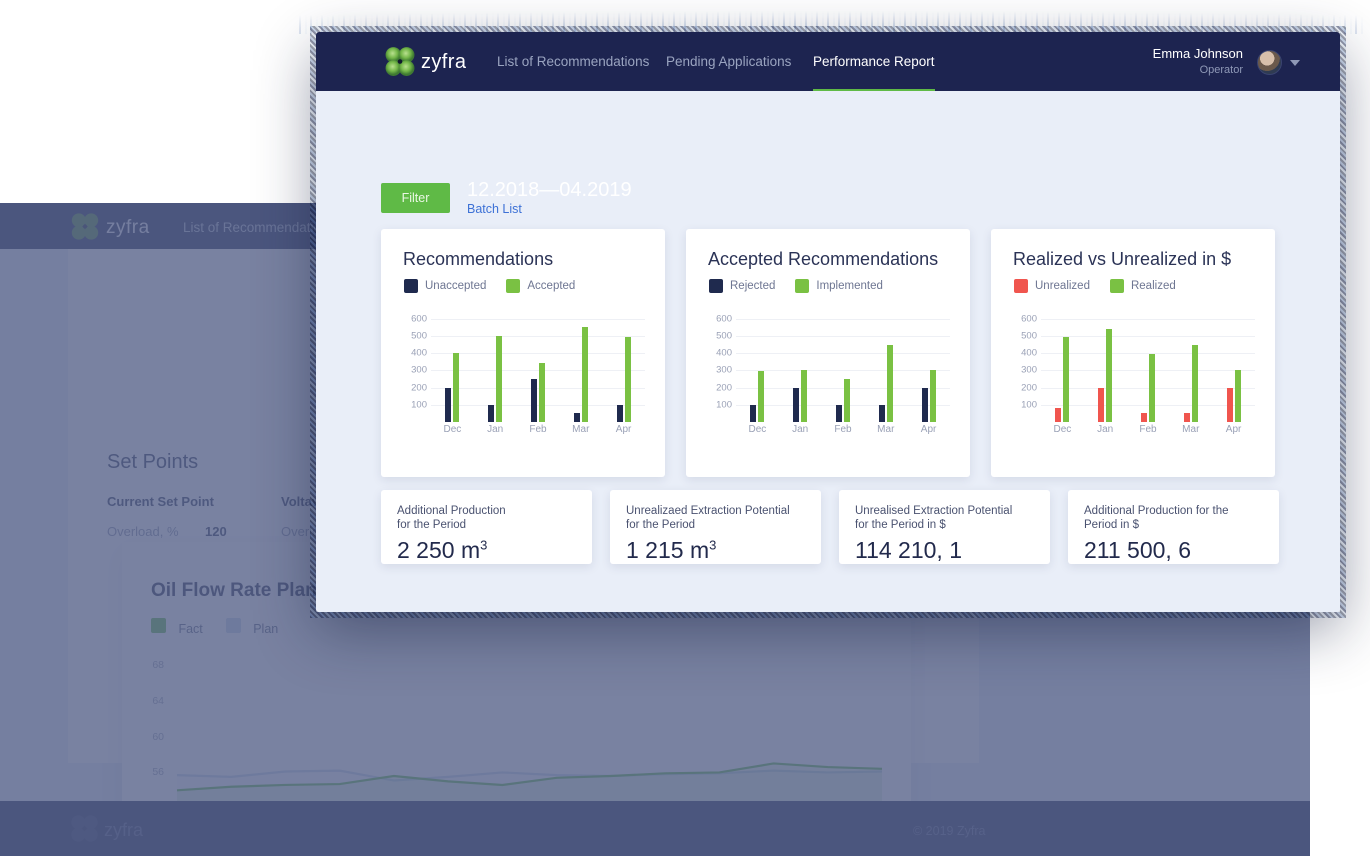 This screenshot has width=1370, height=856. What do you see at coordinates (549, 190) in the screenshot?
I see `period-range: 12.2018—04.2019` at bounding box center [549, 190].